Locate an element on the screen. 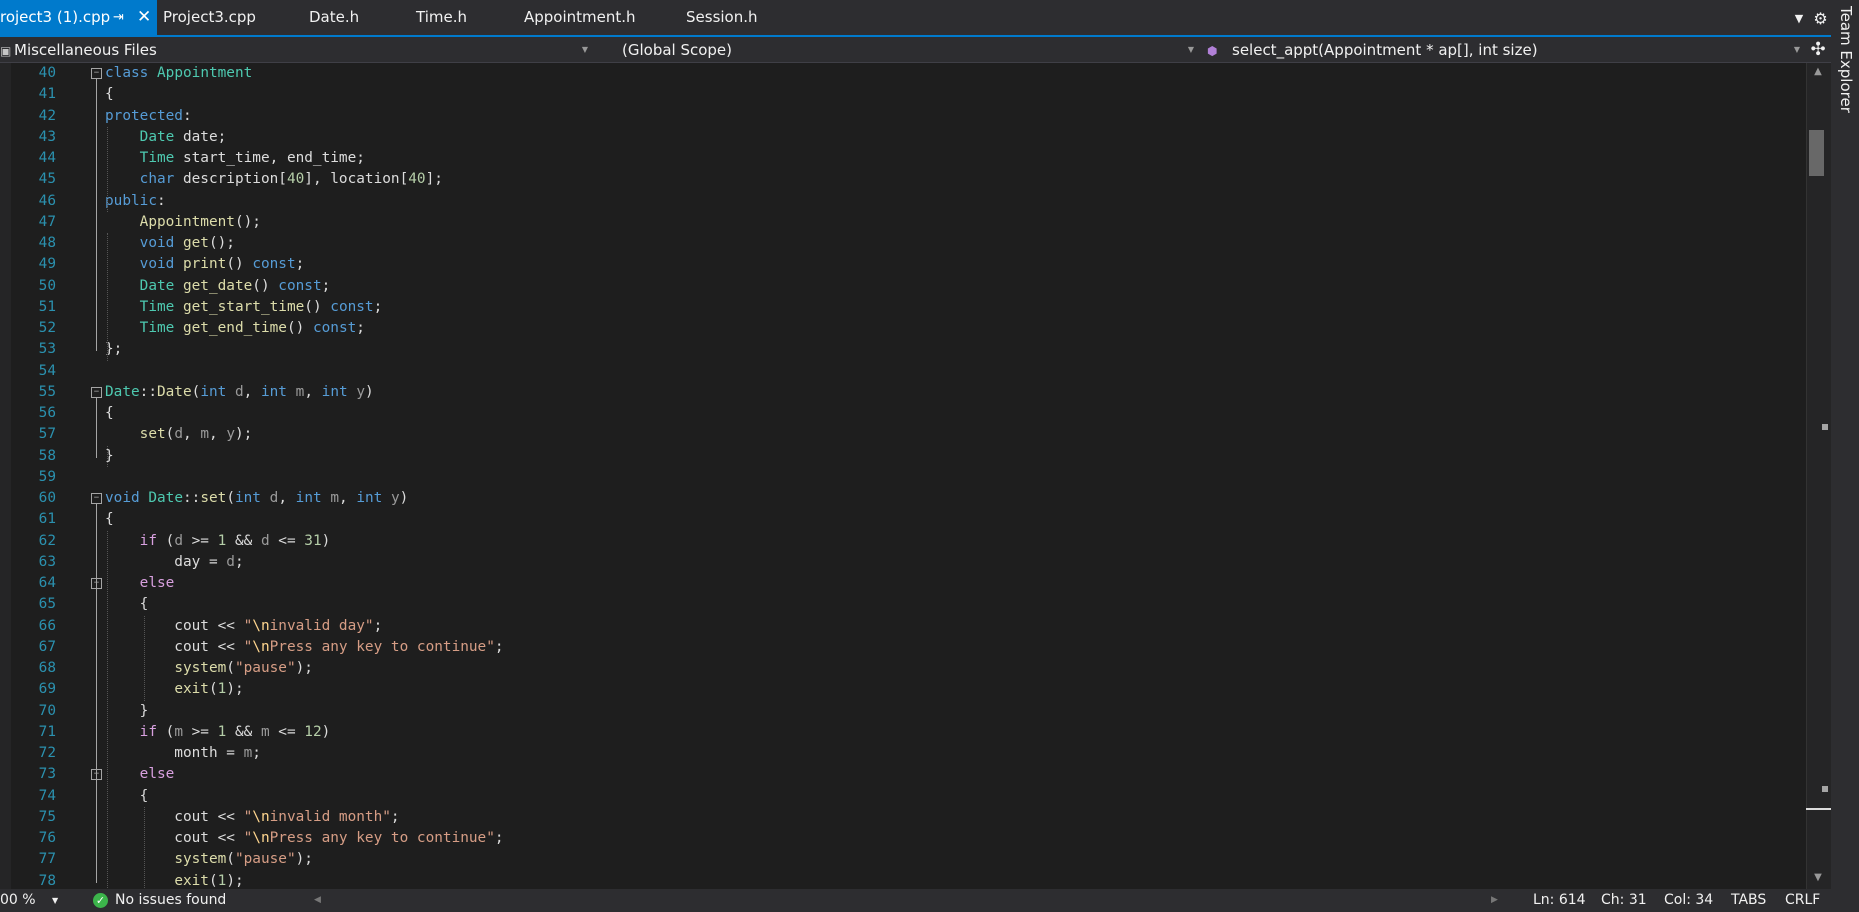  code-token: { is located at coordinates (109, 413).